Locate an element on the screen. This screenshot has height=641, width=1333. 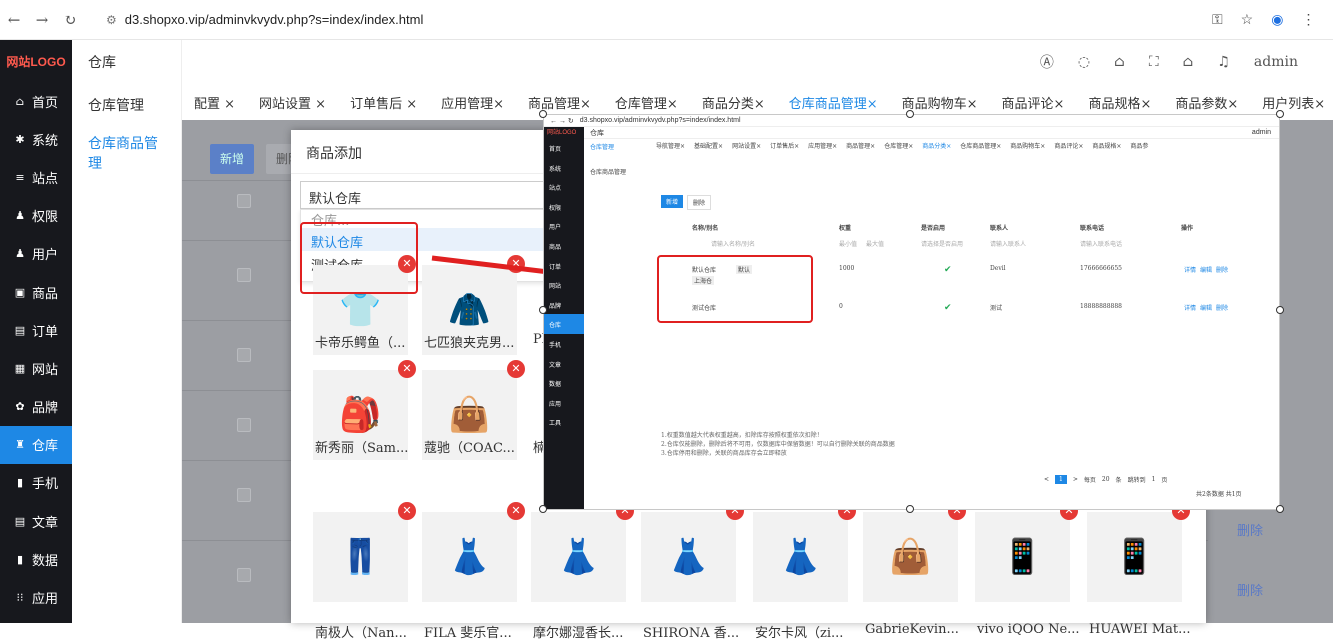
sidebar-item-12: ▮ 数据 is located at coordinates (36, 559).